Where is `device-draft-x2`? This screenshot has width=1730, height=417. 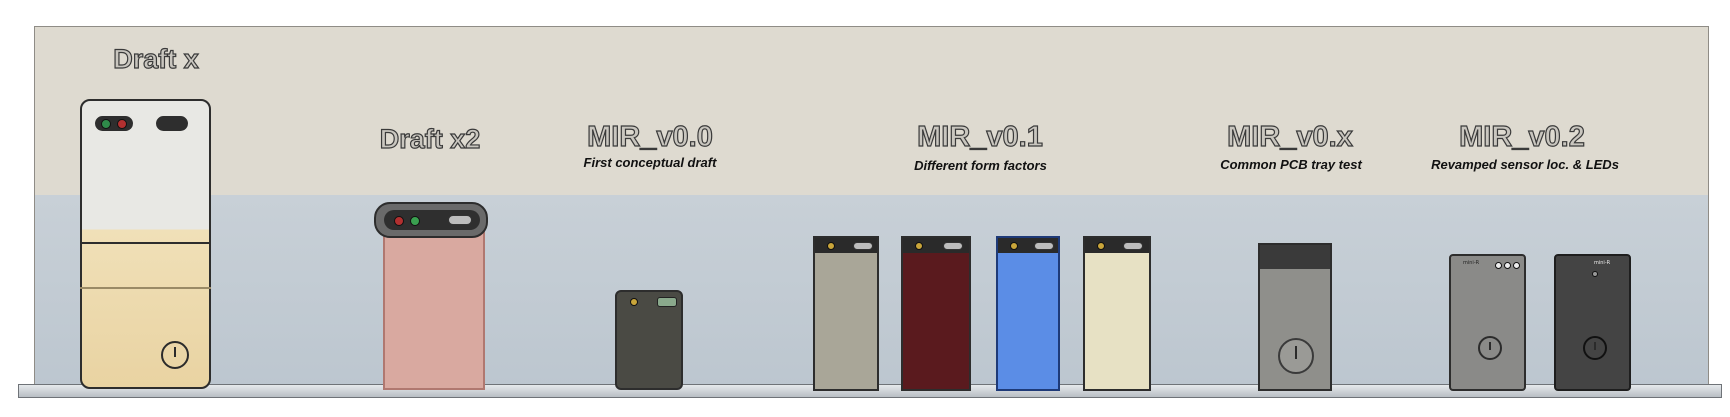 device-draft-x2 is located at coordinates (434, 301).